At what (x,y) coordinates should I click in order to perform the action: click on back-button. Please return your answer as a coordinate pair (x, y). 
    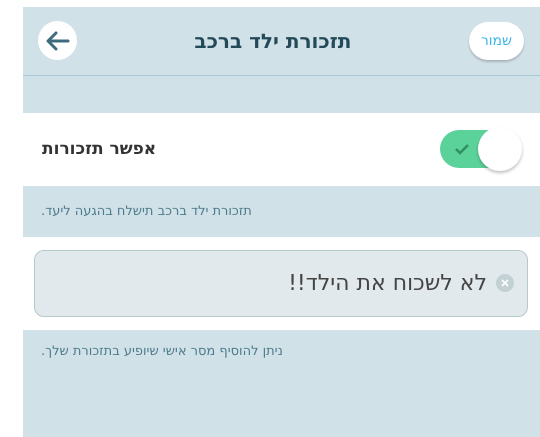
    Looking at the image, I should click on (57, 40).